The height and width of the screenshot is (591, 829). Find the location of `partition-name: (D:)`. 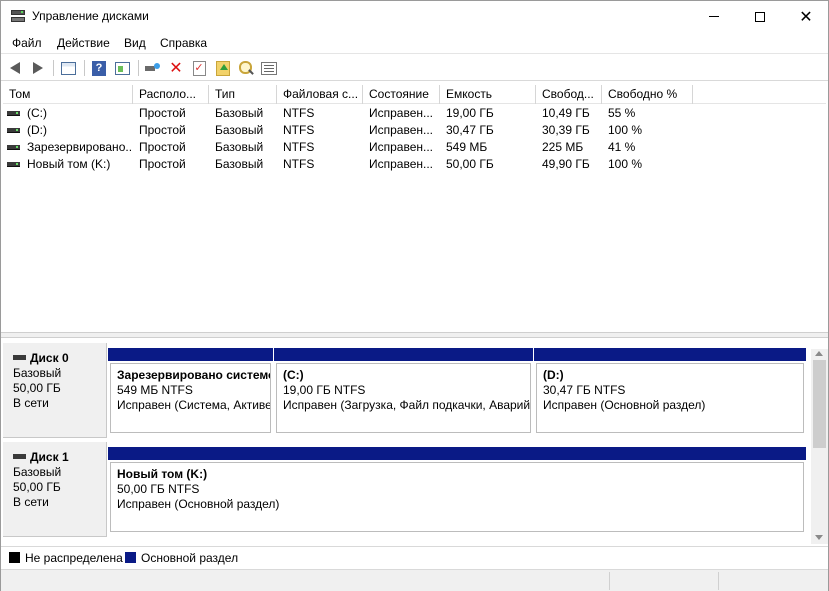

partition-name: (D:) is located at coordinates (553, 375).